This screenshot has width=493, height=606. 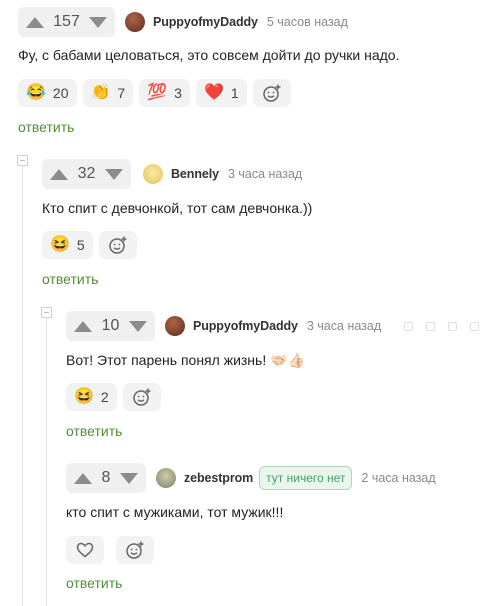 I want to click on reaction-count: 20, so click(x=60, y=93).